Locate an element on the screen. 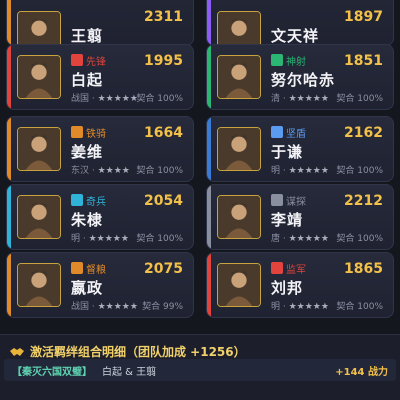 This screenshot has height=400, width=400. general-trait-label: 坚盾 is located at coordinates (296, 134).